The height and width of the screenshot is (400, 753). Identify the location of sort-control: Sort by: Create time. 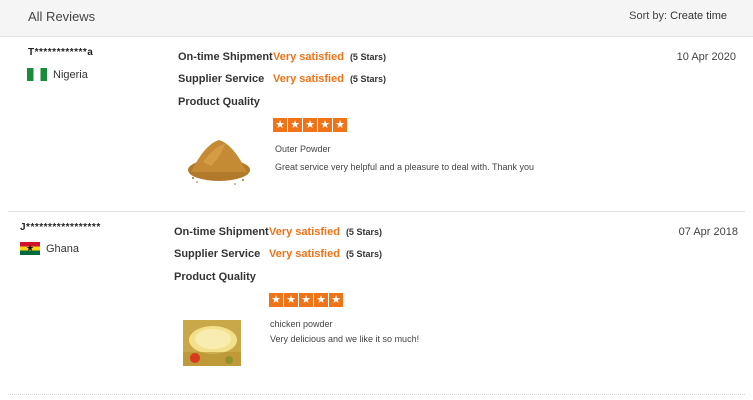
(678, 16).